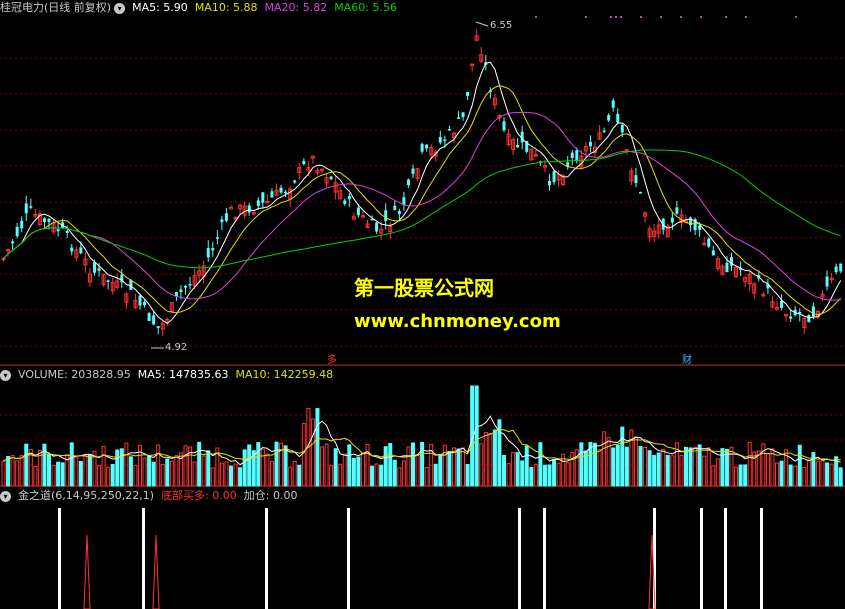  Describe the element at coordinates (74, 374) in the screenshot. I see `volume-value: VOLUME: 203828.95` at that location.